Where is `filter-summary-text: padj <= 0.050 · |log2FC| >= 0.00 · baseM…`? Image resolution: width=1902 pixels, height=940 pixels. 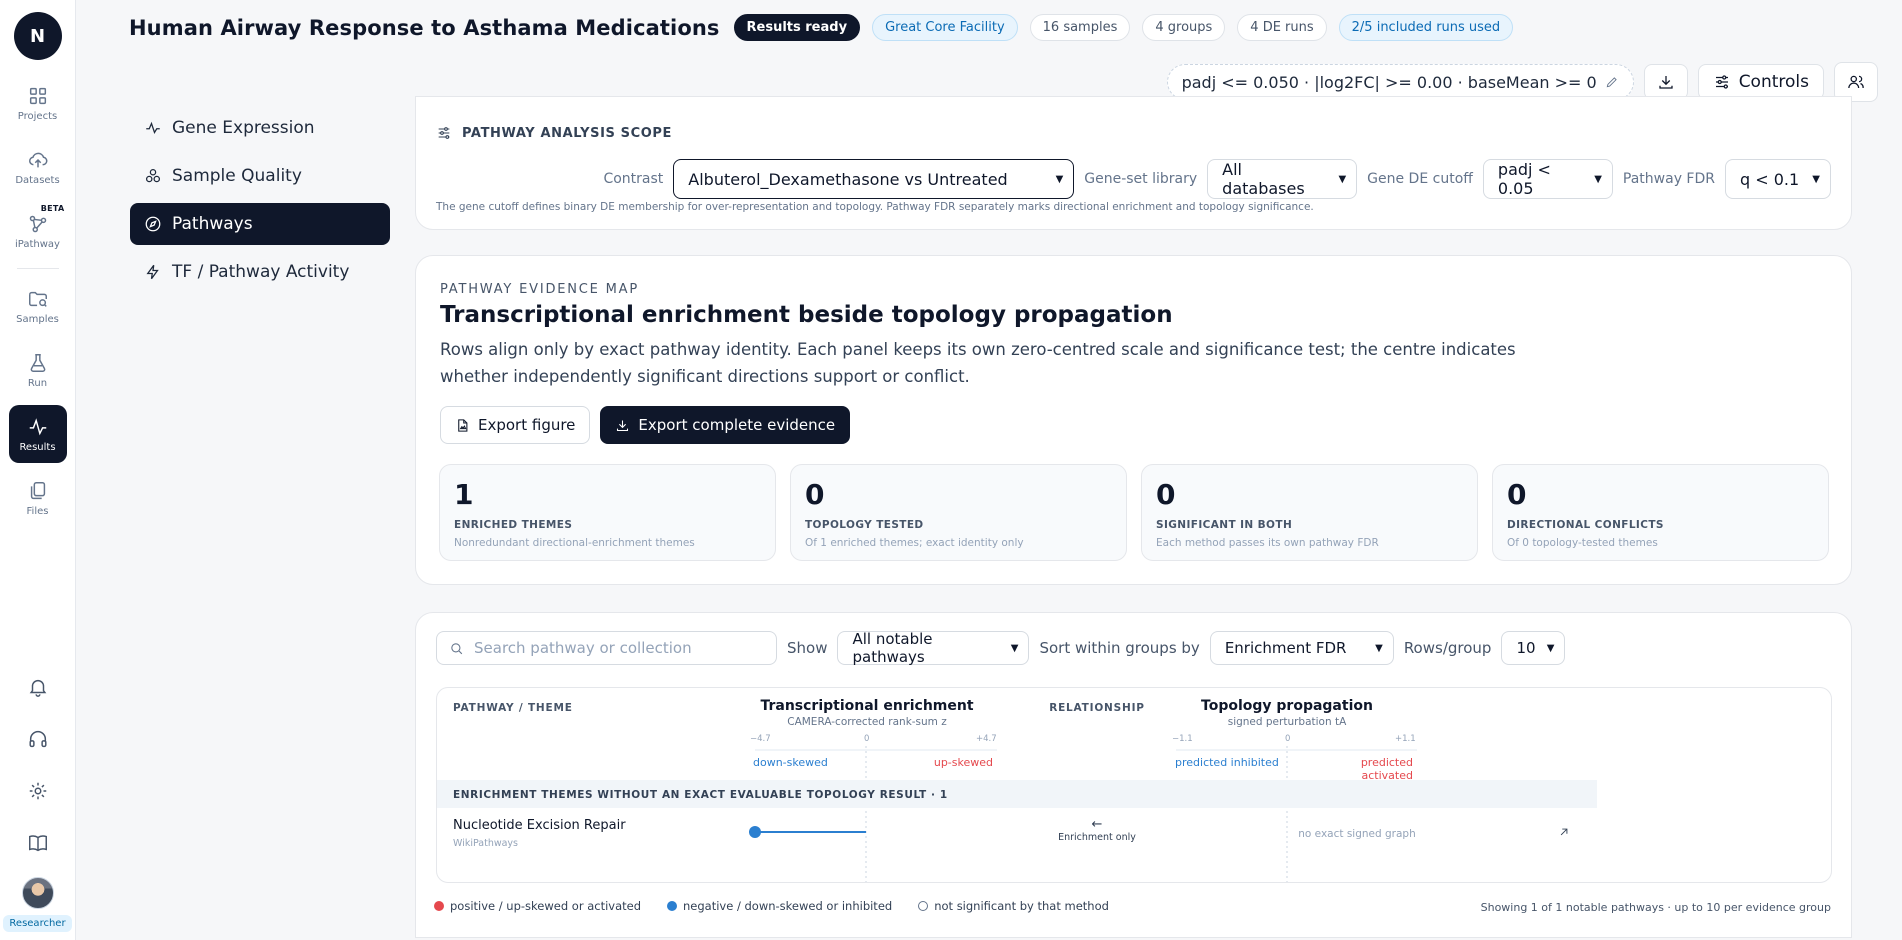 filter-summary-text: padj <= 0.050 · |log2FC| >= 0.00 · baseM… is located at coordinates (1389, 82).